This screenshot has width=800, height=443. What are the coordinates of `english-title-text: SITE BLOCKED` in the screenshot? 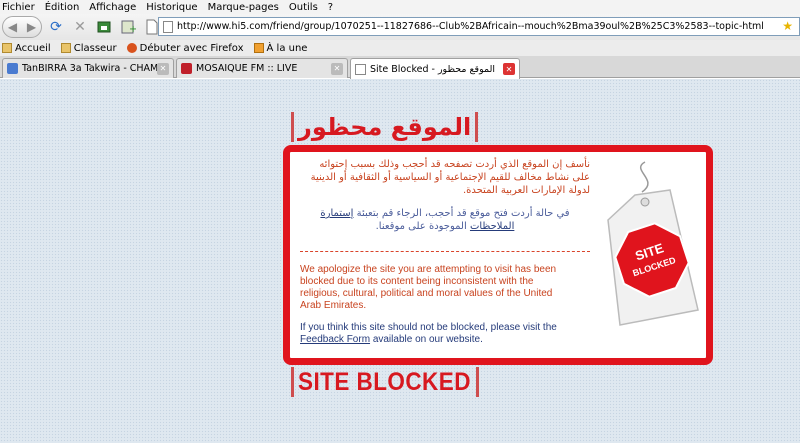 It's located at (384, 381).